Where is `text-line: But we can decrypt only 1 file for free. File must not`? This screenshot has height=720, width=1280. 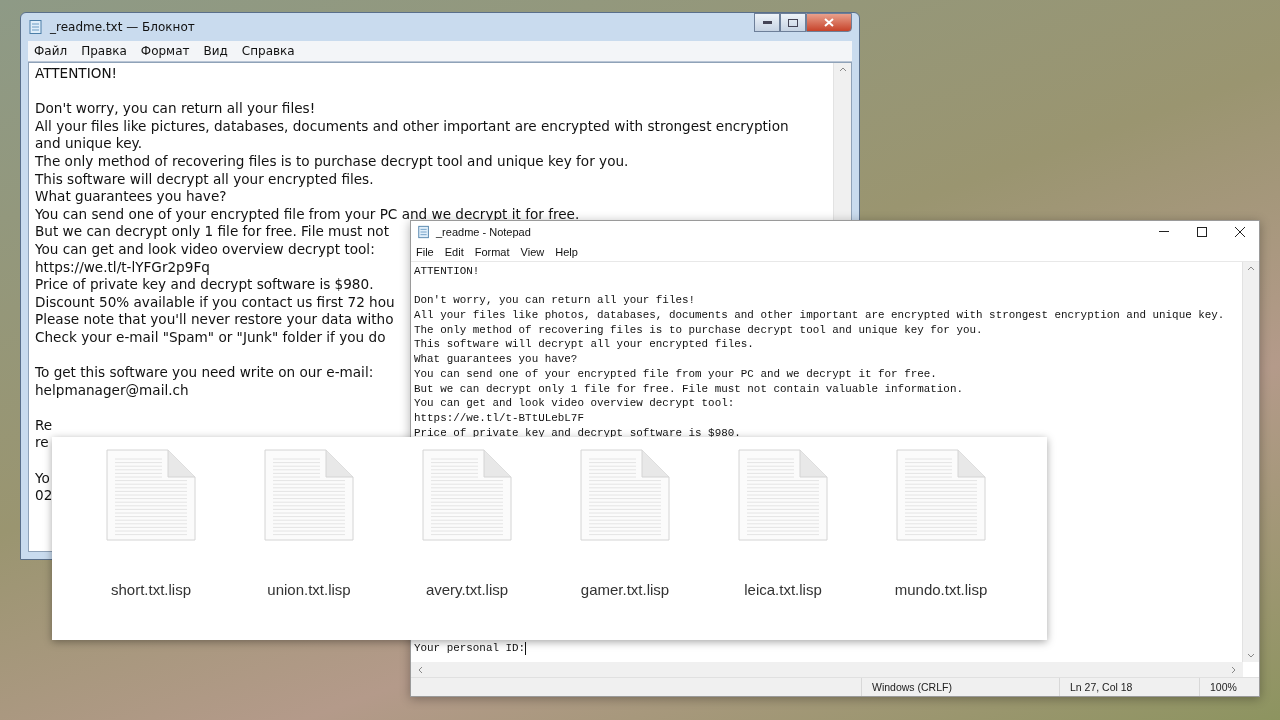 text-line: But we can decrypt only 1 file for free. File must not is located at coordinates (212, 232).